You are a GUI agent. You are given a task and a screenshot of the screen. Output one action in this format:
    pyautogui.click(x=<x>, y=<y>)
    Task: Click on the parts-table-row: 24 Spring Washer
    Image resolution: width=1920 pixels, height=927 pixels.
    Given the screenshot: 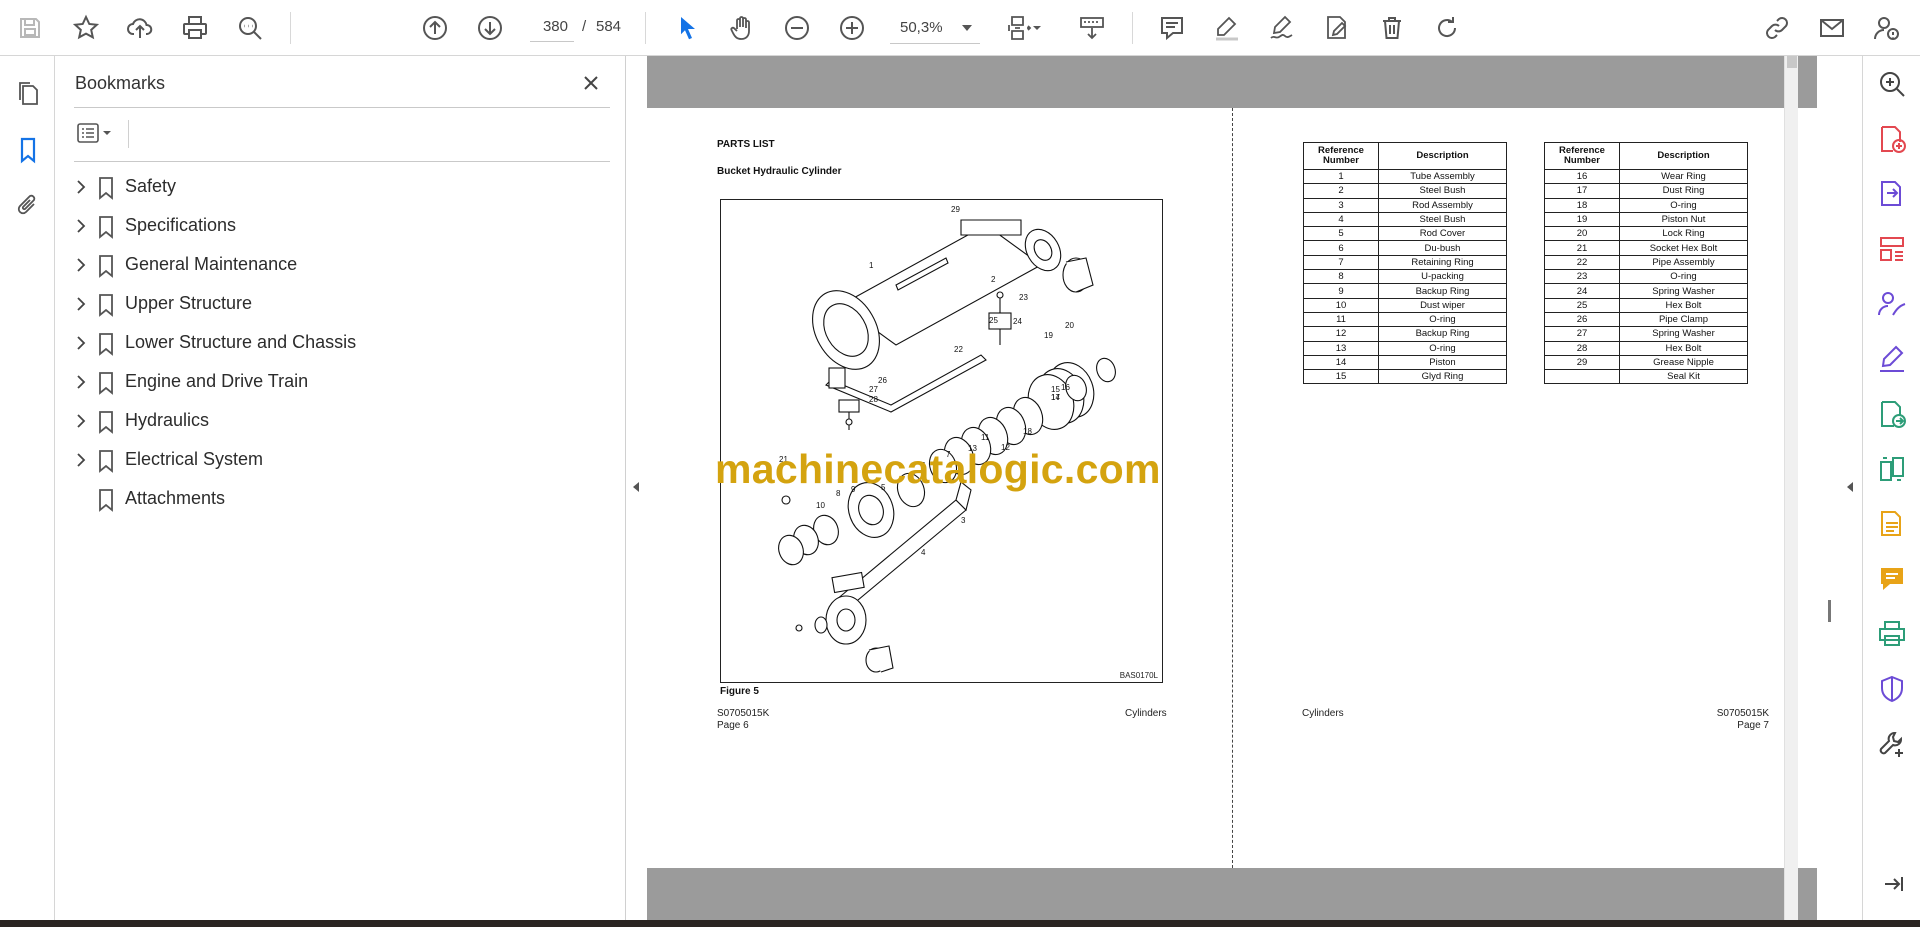 What is the action you would take?
    pyautogui.click(x=1646, y=291)
    